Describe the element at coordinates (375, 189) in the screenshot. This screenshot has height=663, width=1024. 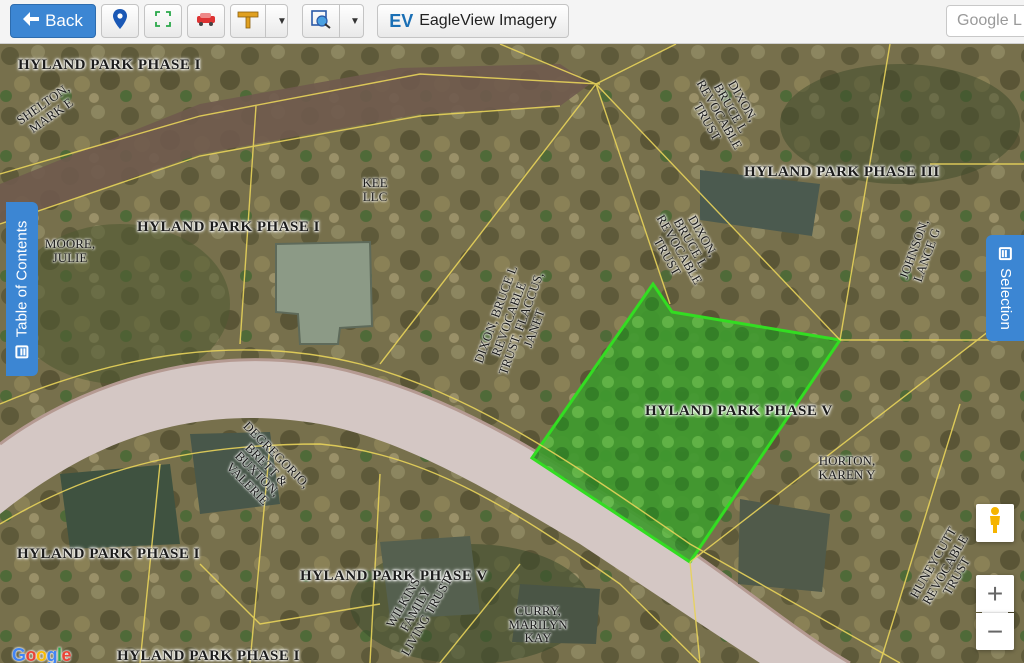
I see `owner-label: KEE LLC` at that location.